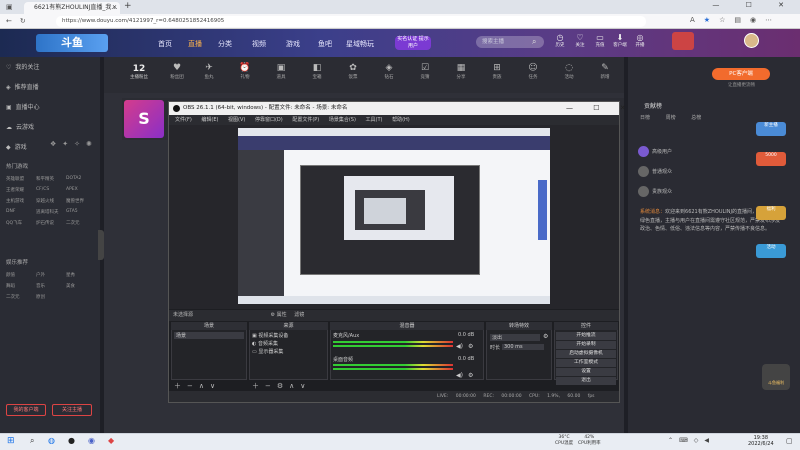 This screenshot has height=450, width=800. I want to click on tab-weekly: 周榜, so click(671, 118).